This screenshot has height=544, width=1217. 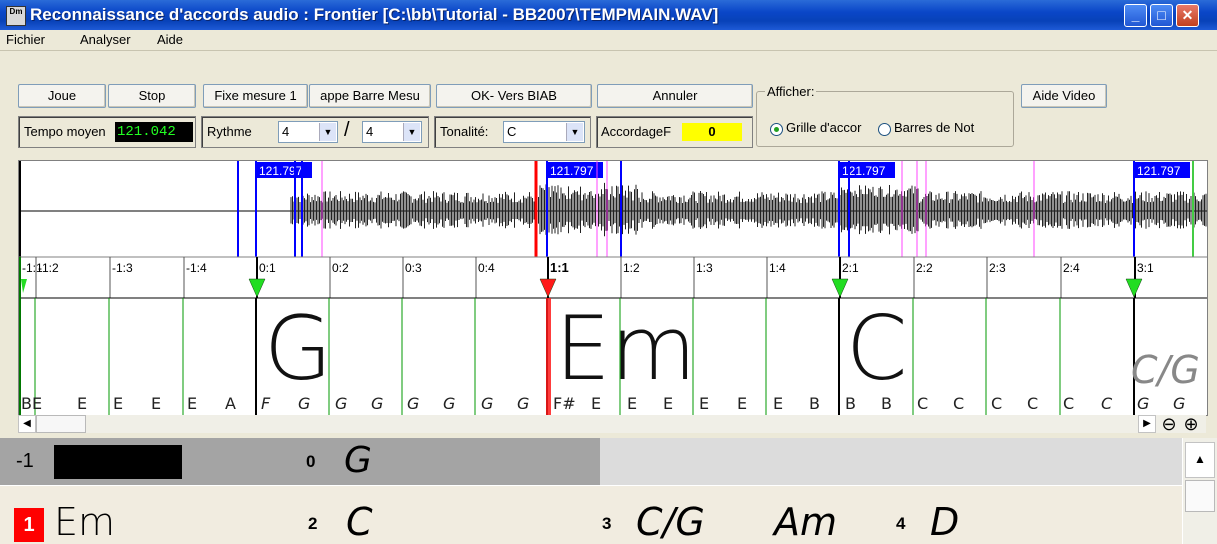 I want to click on rythme-box: Rythme 4 ▼ / 4 ▼, so click(x=315, y=132).